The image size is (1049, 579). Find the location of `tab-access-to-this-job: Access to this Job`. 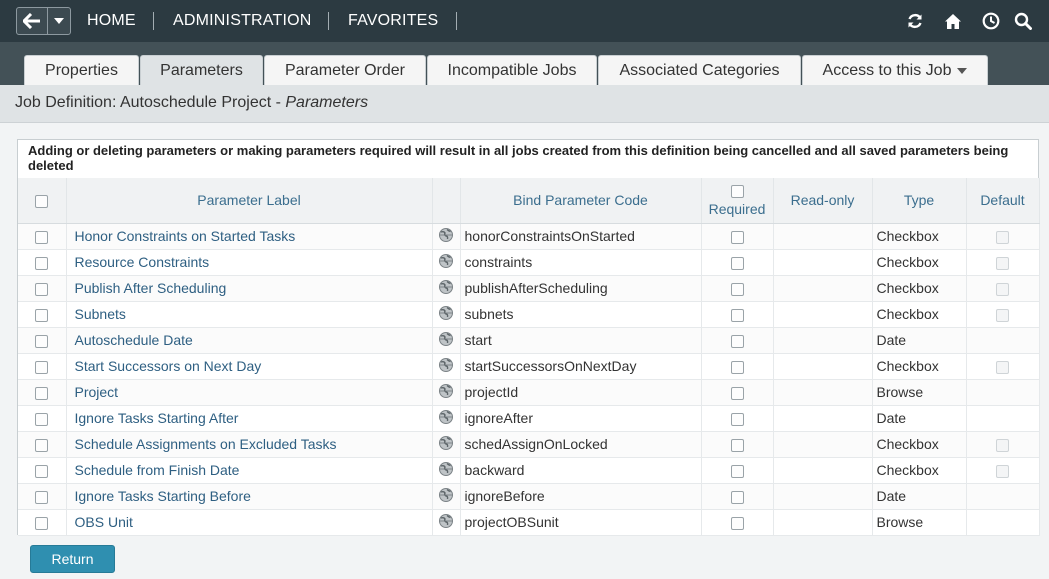

tab-access-to-this-job: Access to this Job is located at coordinates (895, 70).